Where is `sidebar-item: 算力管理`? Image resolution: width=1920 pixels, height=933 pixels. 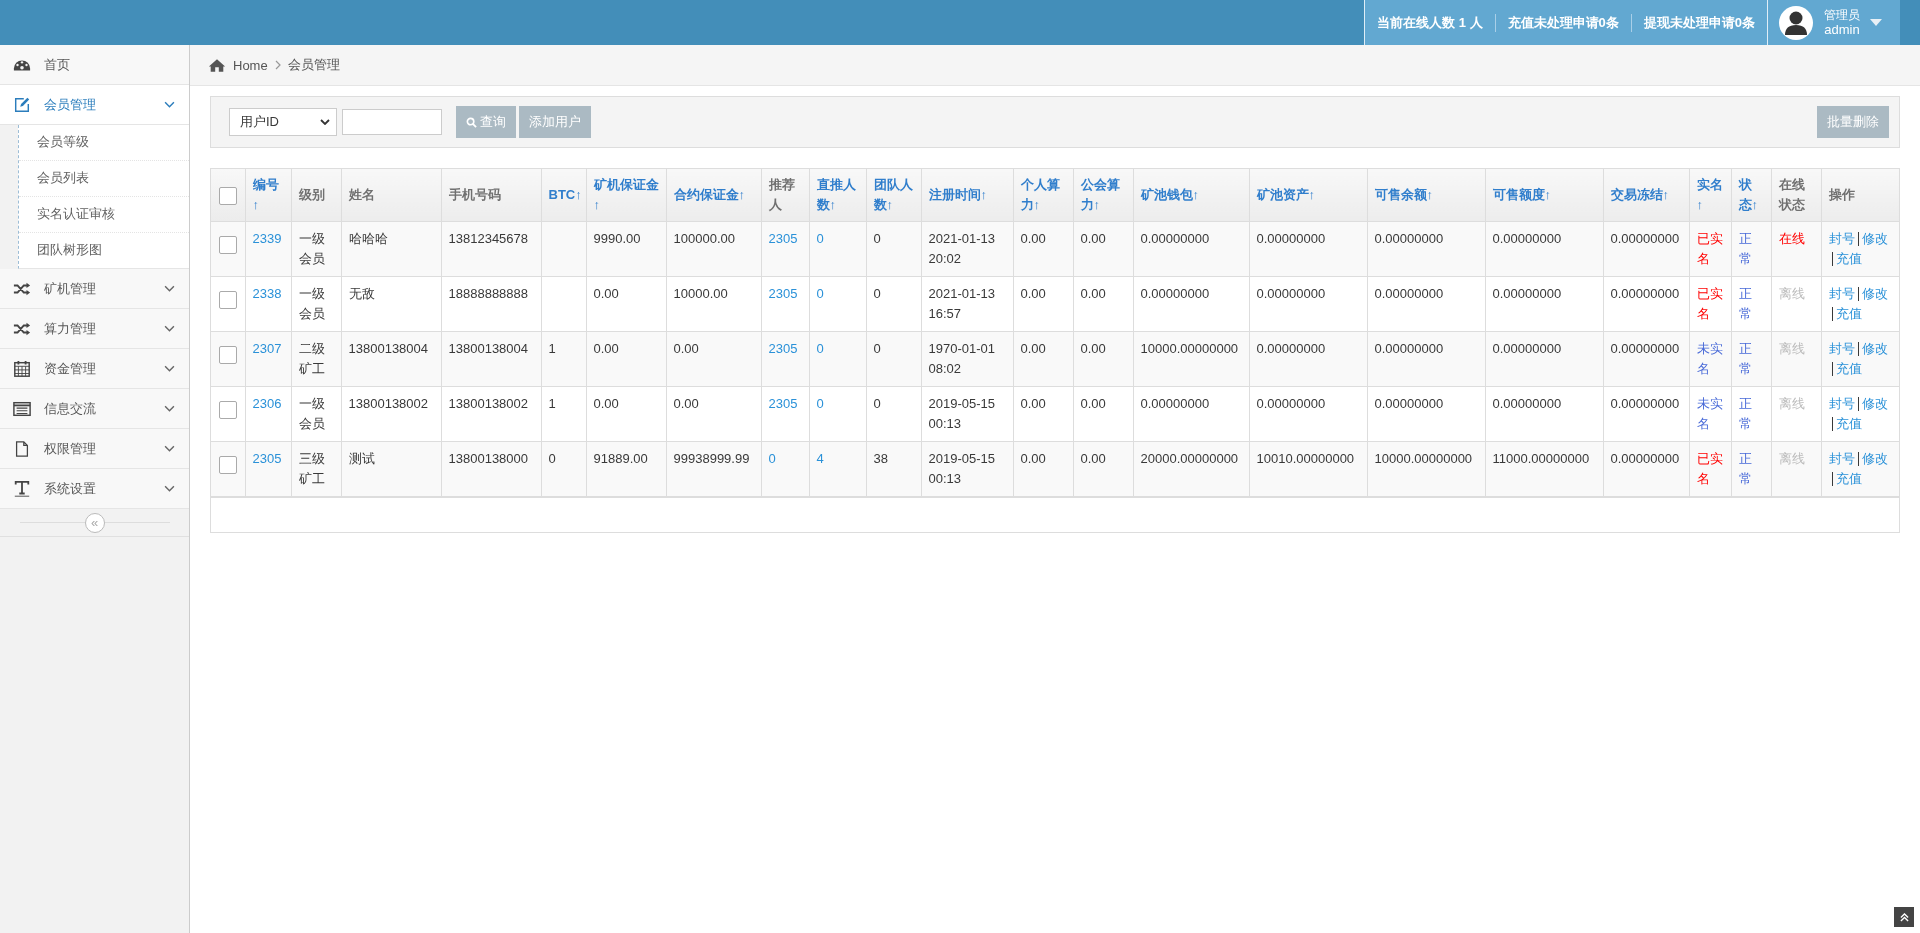 sidebar-item: 算力管理 is located at coordinates (94, 329).